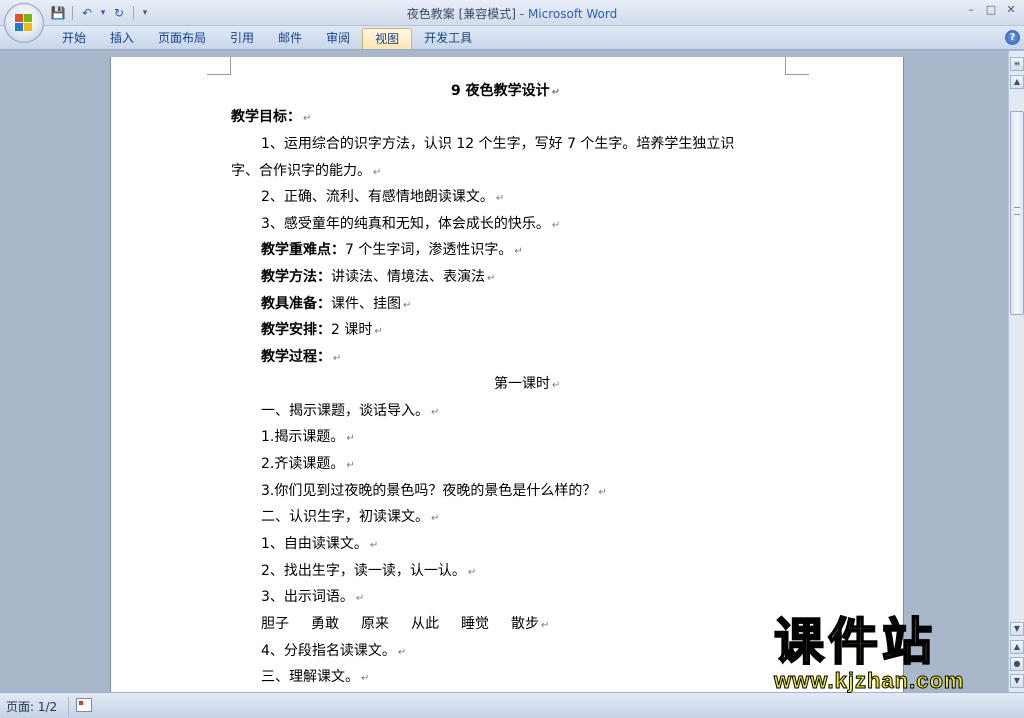 The width and height of the screenshot is (1024, 718). I want to click on minimize-button: –, so click(971, 9).